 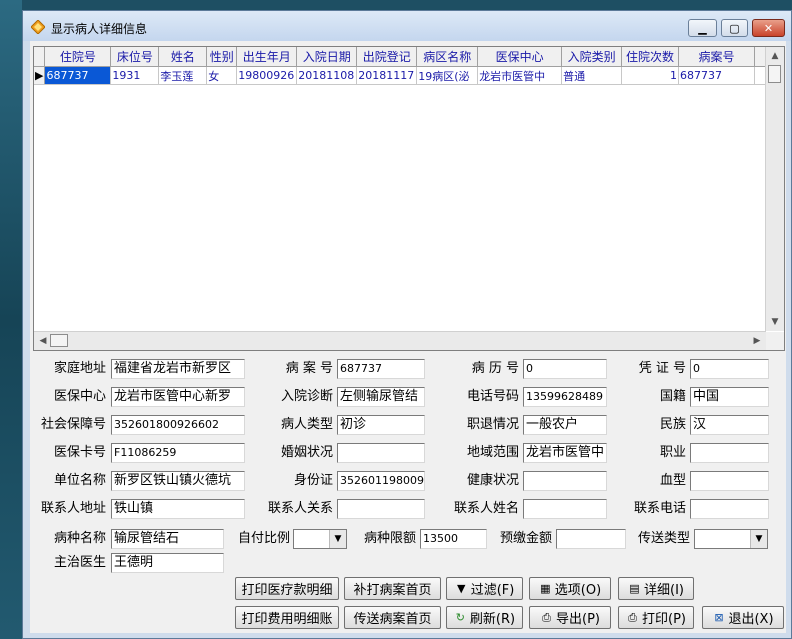 What do you see at coordinates (729, 453) in the screenshot?
I see `occupation-field` at bounding box center [729, 453].